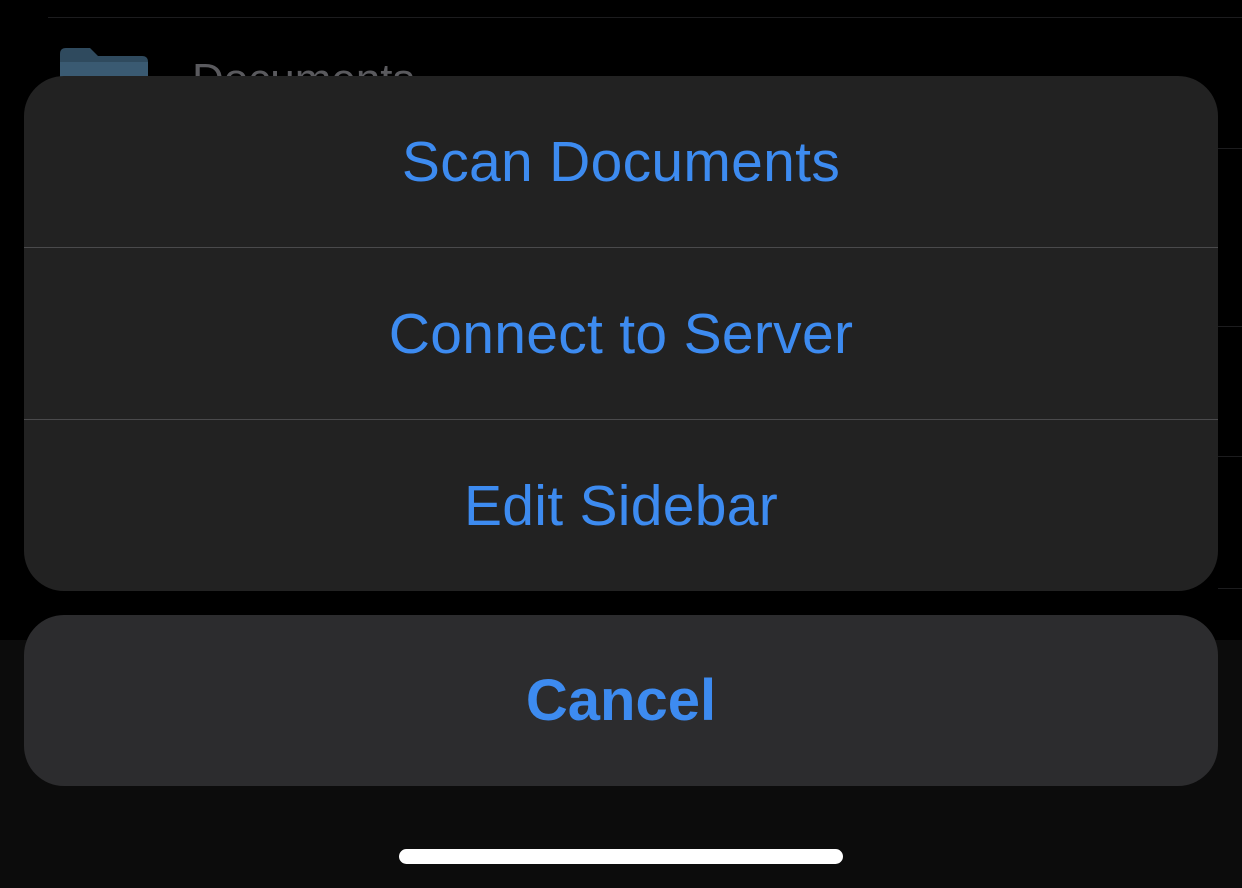 Image resolution: width=1242 pixels, height=888 pixels. What do you see at coordinates (621, 856) in the screenshot?
I see `home-indicator` at bounding box center [621, 856].